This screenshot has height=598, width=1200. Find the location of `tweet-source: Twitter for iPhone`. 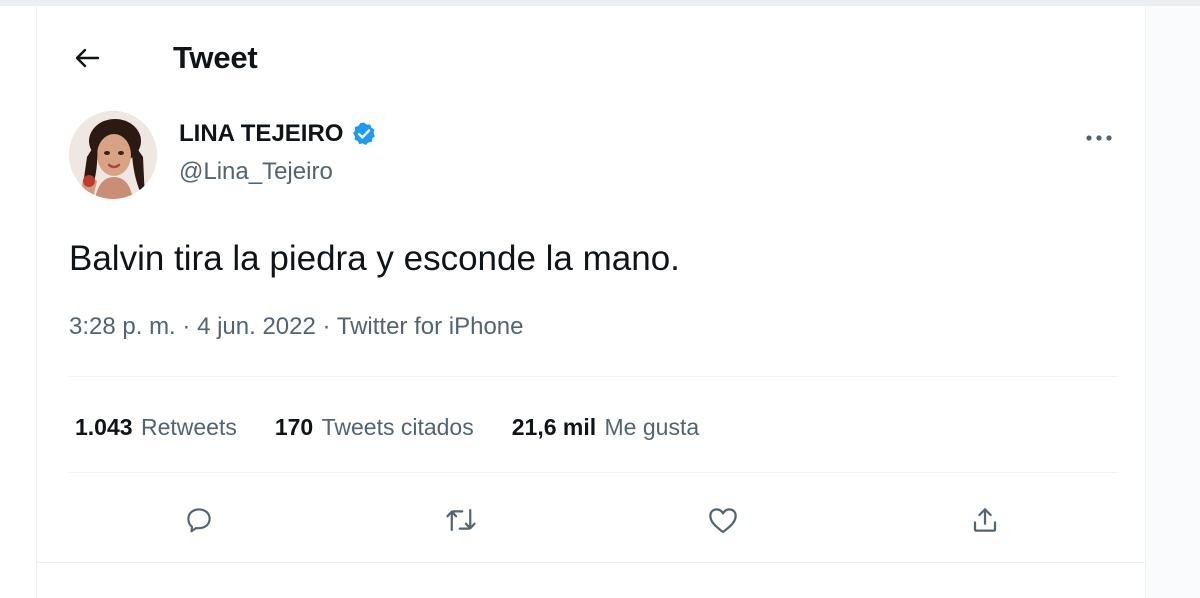

tweet-source: Twitter for iPhone is located at coordinates (430, 326).